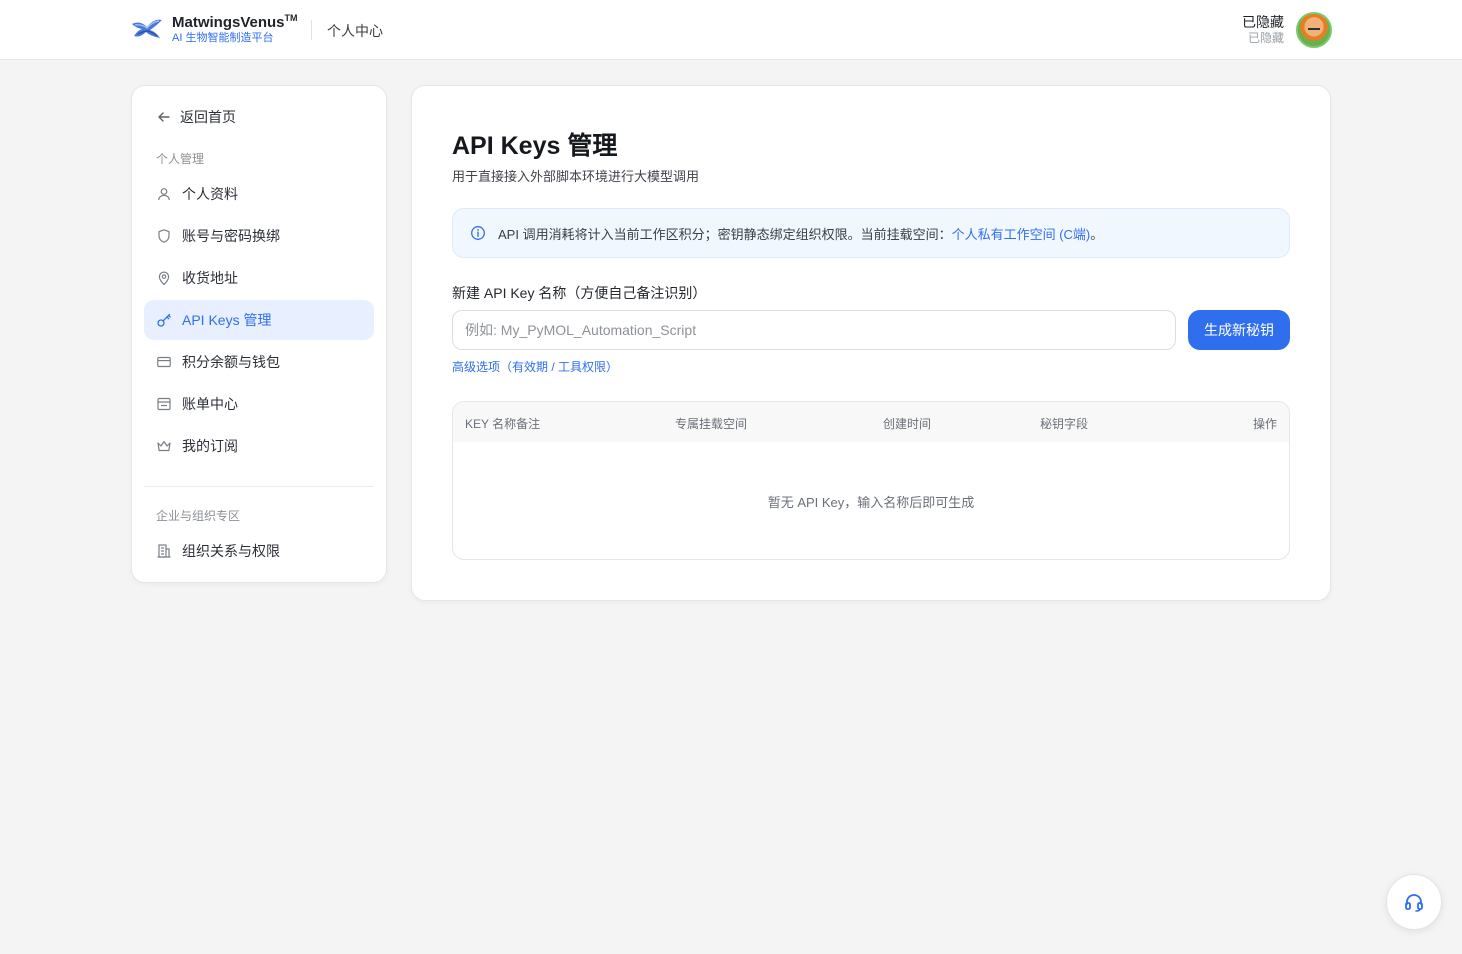  I want to click on headset-icon, so click(1414, 903).